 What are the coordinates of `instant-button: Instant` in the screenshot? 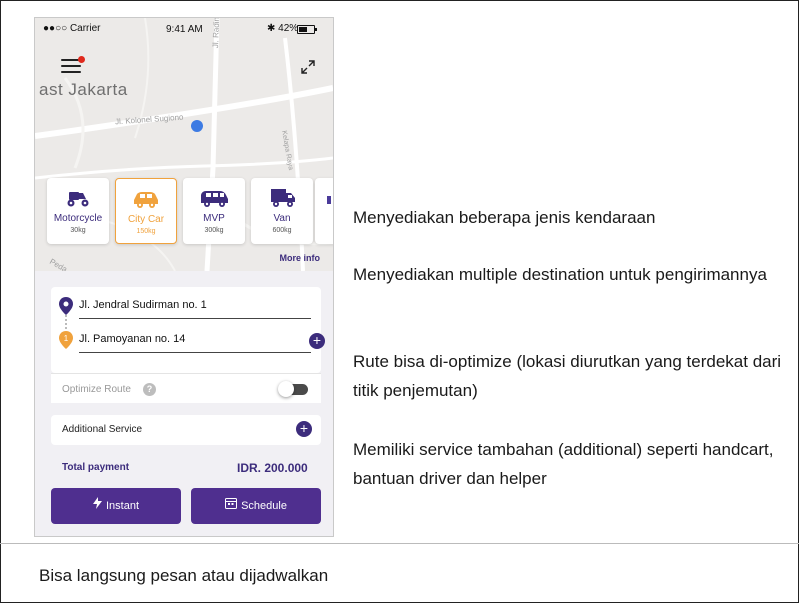 It's located at (116, 506).